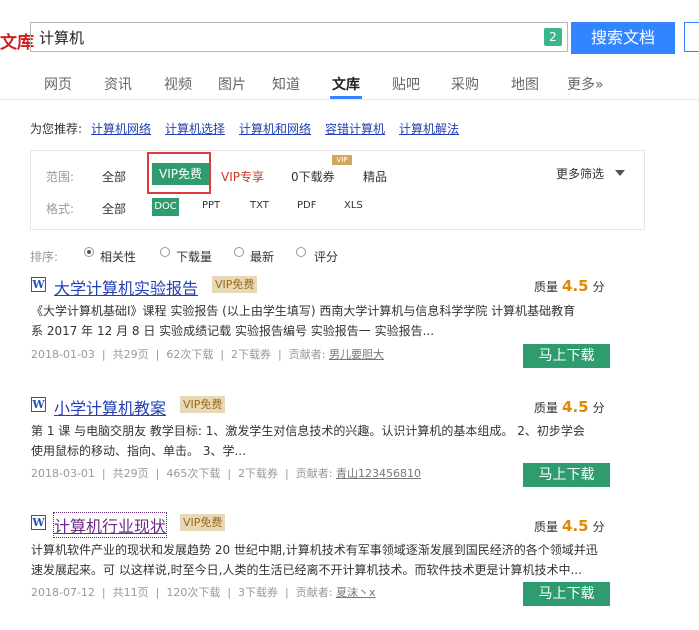 The width and height of the screenshot is (699, 630). What do you see at coordinates (63, 473) in the screenshot?
I see `result-date: 2018-03-01` at bounding box center [63, 473].